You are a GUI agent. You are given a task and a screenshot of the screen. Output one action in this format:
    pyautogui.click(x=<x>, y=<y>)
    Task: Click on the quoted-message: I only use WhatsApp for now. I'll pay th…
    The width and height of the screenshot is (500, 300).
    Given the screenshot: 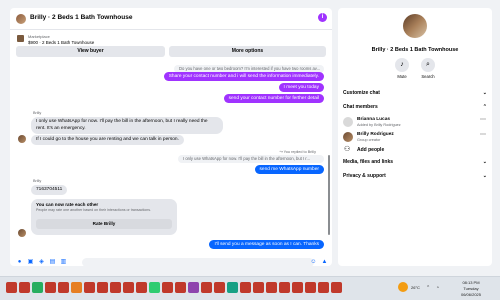 What is the action you would take?
    pyautogui.click(x=251, y=159)
    